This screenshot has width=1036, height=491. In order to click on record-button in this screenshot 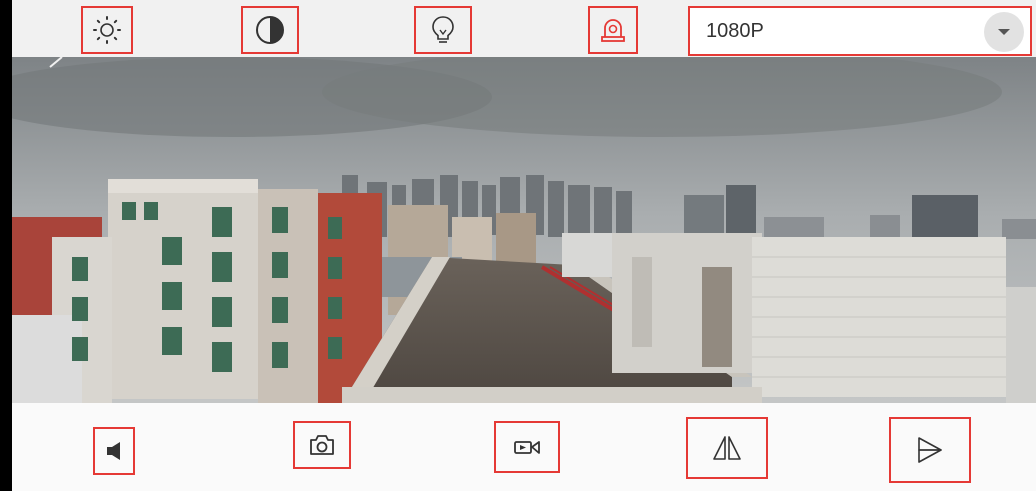, I will do `click(527, 447)`.